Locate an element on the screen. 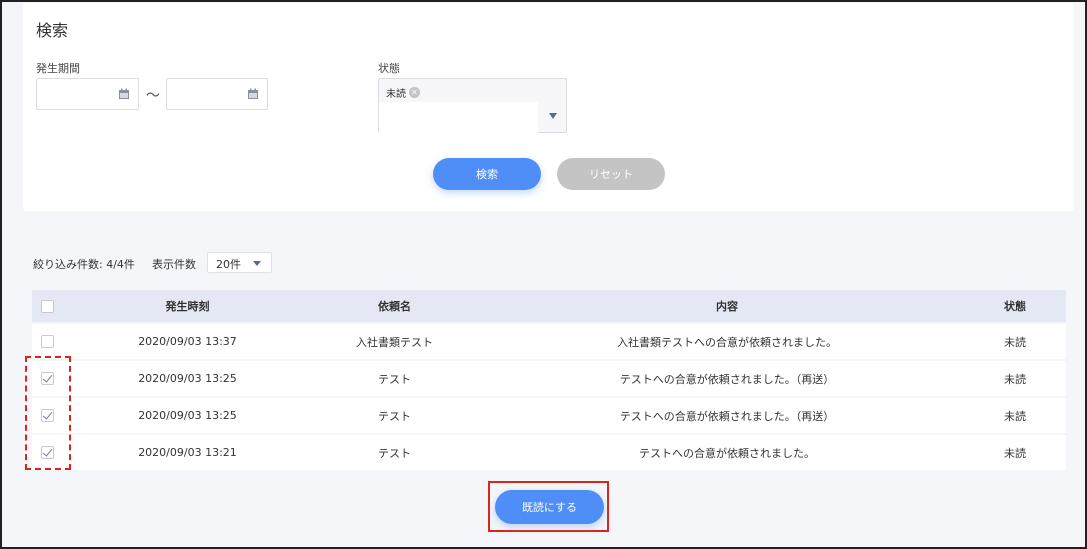 Image resolution: width=1087 pixels, height=549 pixels. status-tag-label: 未読 is located at coordinates (396, 94).